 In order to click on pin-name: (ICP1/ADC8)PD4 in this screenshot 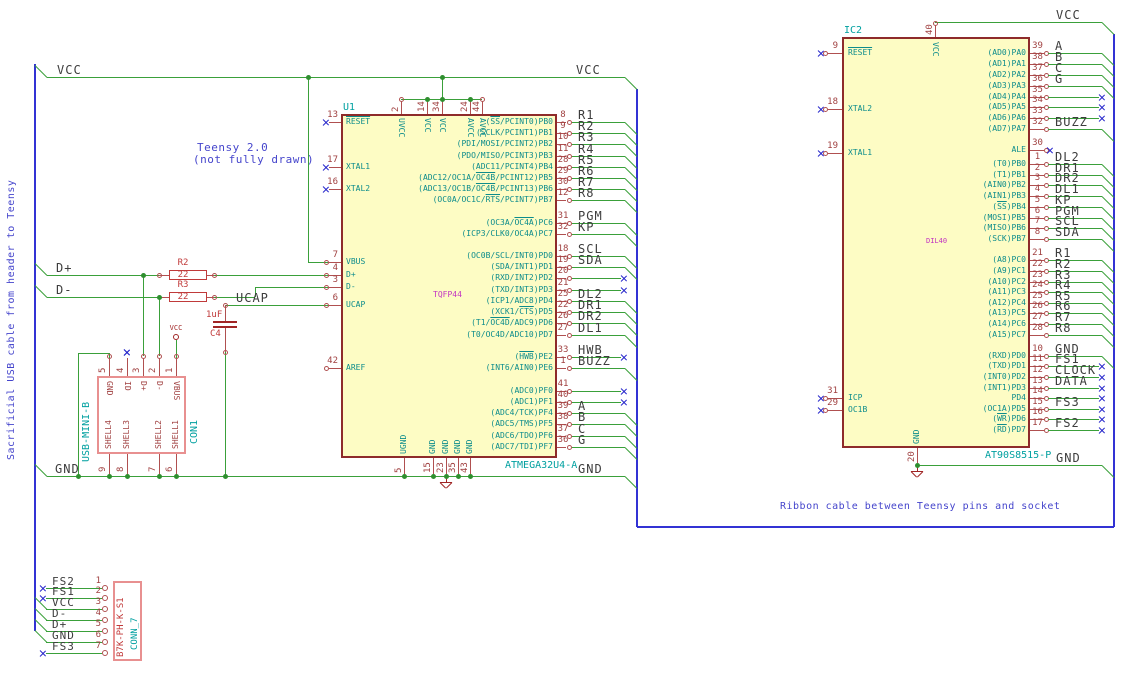, I will do `click(519, 300)`.